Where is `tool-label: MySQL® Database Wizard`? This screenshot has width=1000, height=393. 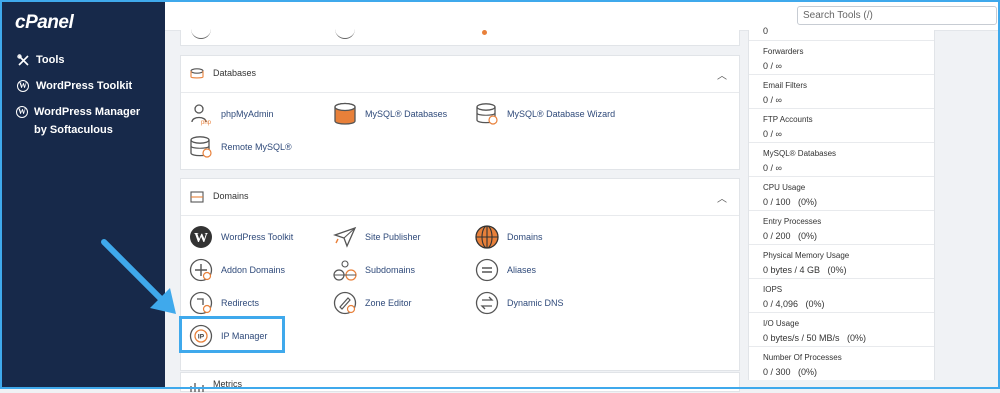
tool-label: MySQL® Database Wizard is located at coordinates (561, 114).